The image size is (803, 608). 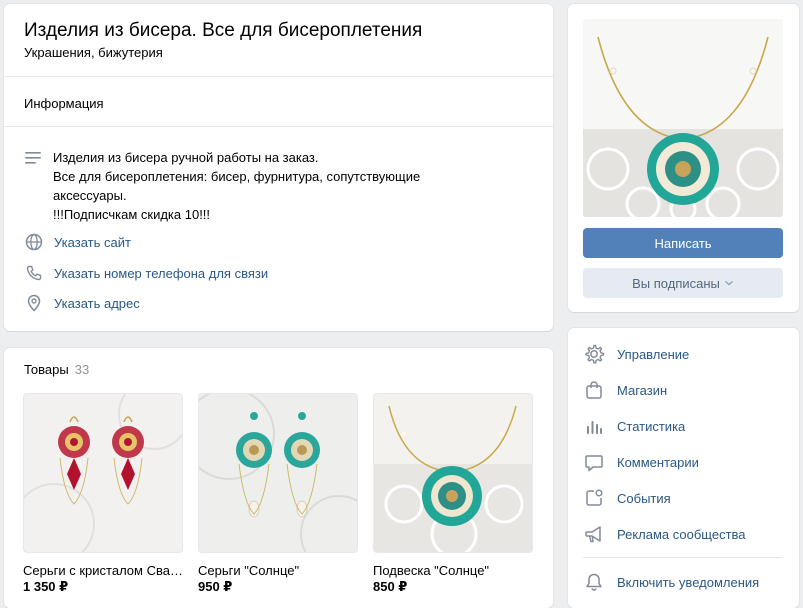 I want to click on product-price: 950 ₽, so click(x=215, y=586).